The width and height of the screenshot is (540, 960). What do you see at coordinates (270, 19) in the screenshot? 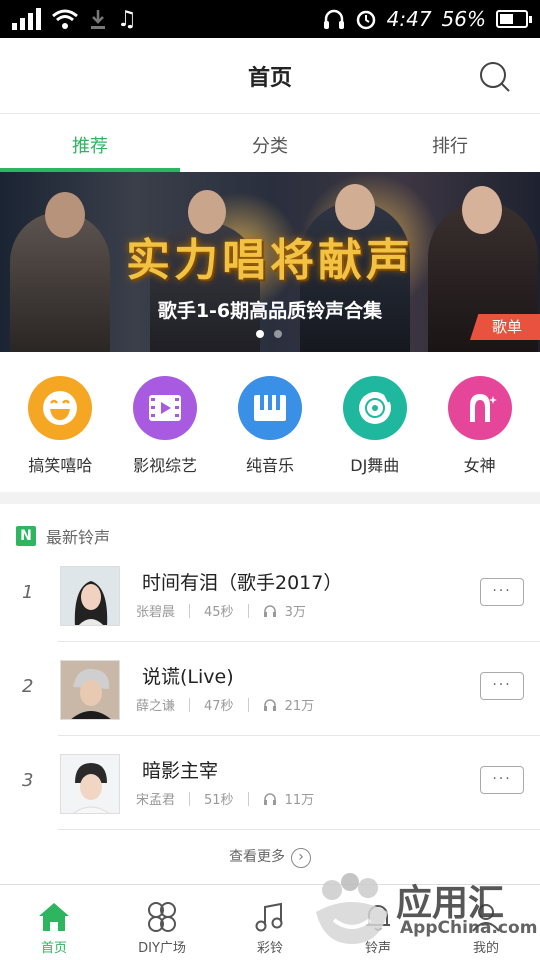
I see `status-bar: ♫ 4:47 56%` at bounding box center [270, 19].